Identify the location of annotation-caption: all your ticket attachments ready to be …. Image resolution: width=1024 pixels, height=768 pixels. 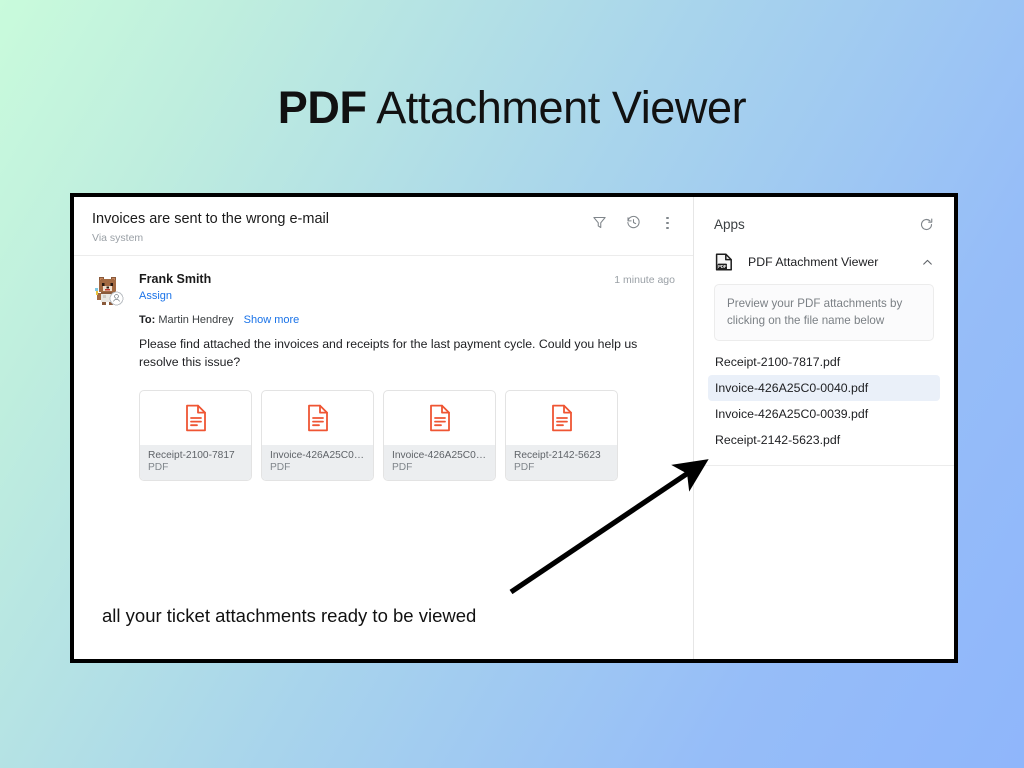
(289, 615).